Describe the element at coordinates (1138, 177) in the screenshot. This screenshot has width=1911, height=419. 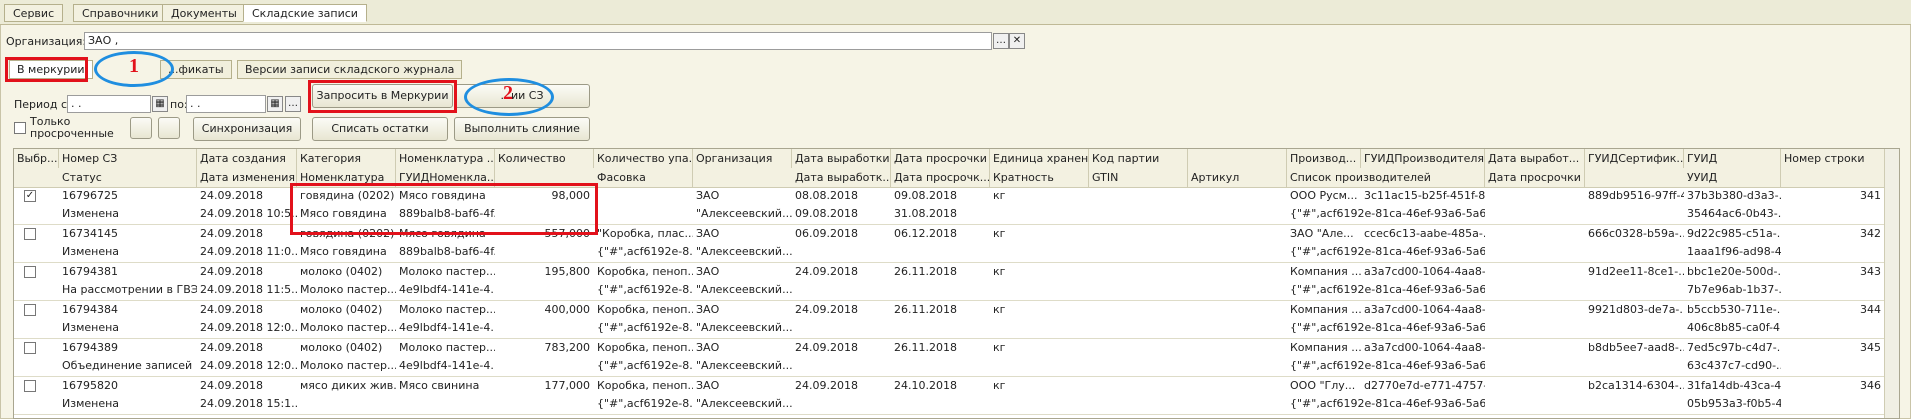
I see `col-header: GTIN` at that location.